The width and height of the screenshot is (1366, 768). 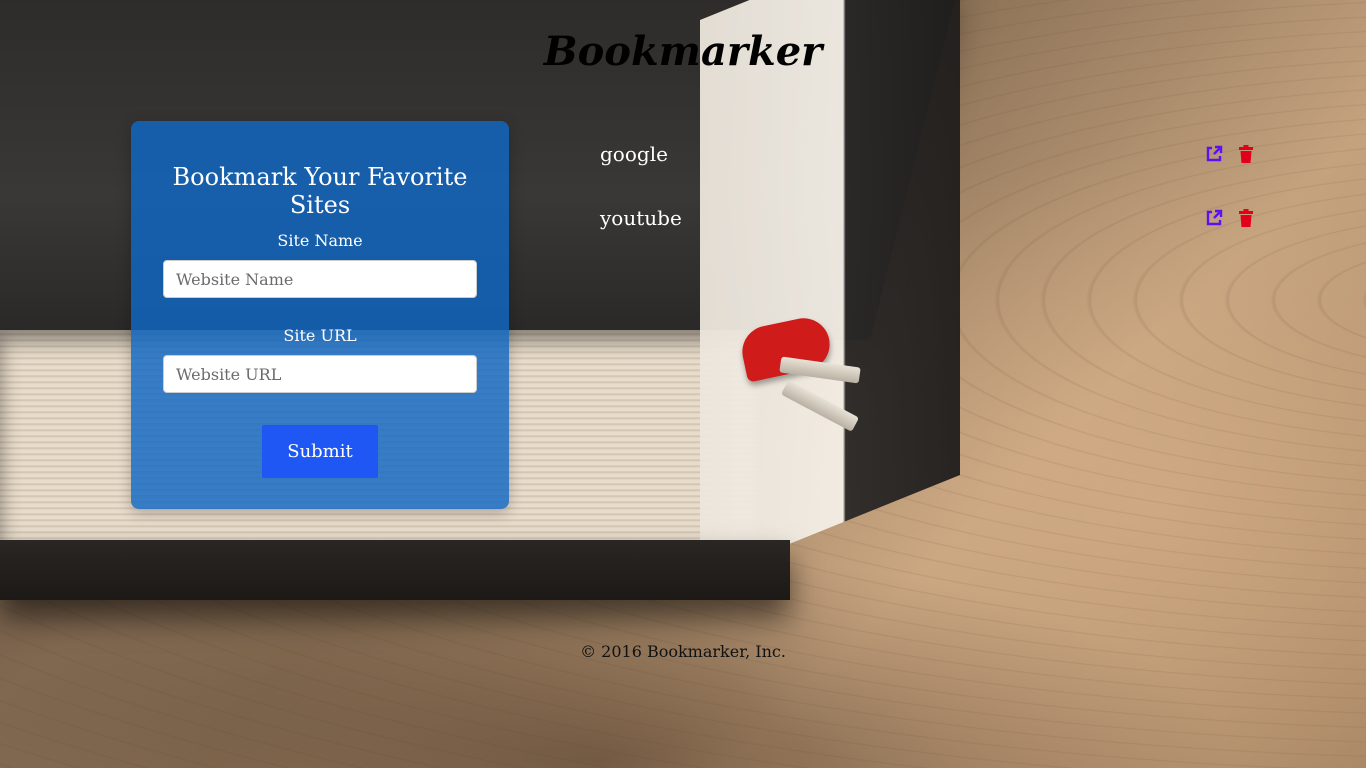 I want to click on site-name-input, so click(x=320, y=279).